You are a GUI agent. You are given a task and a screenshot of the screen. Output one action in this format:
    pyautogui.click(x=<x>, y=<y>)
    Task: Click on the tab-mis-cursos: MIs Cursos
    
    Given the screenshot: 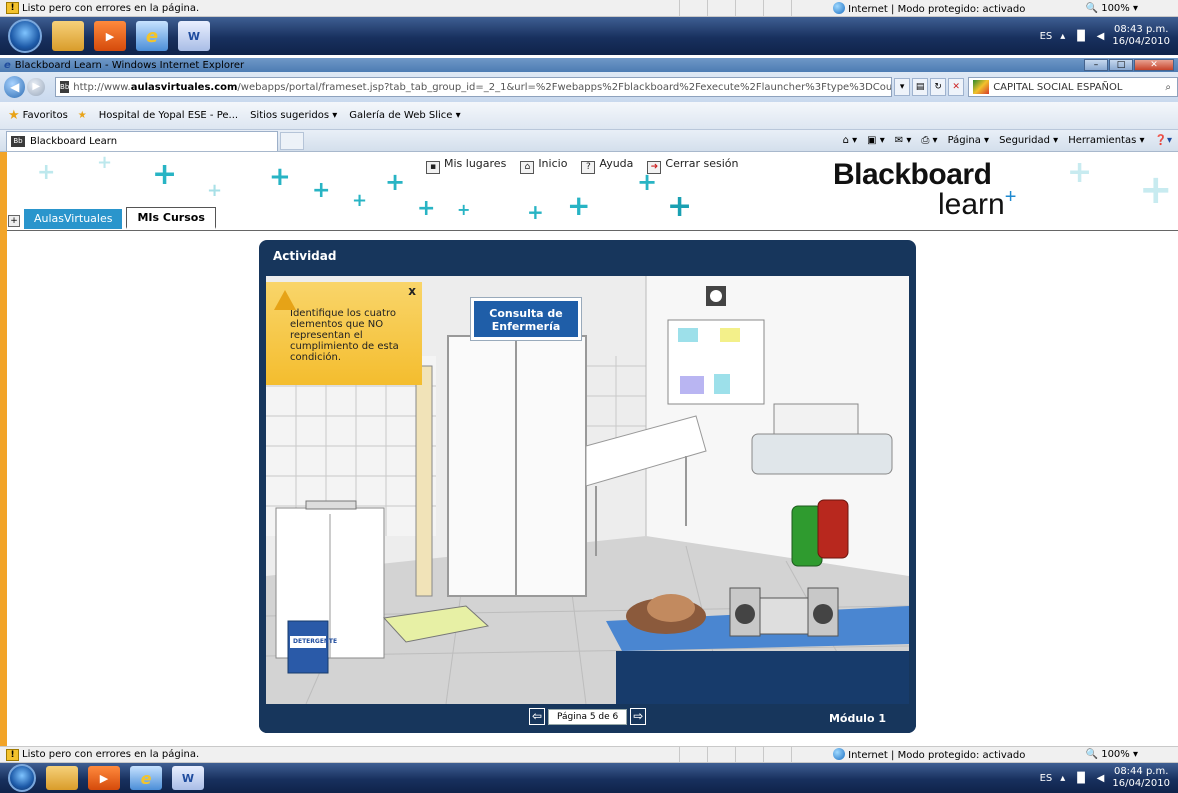 What is the action you would take?
    pyautogui.click(x=171, y=218)
    